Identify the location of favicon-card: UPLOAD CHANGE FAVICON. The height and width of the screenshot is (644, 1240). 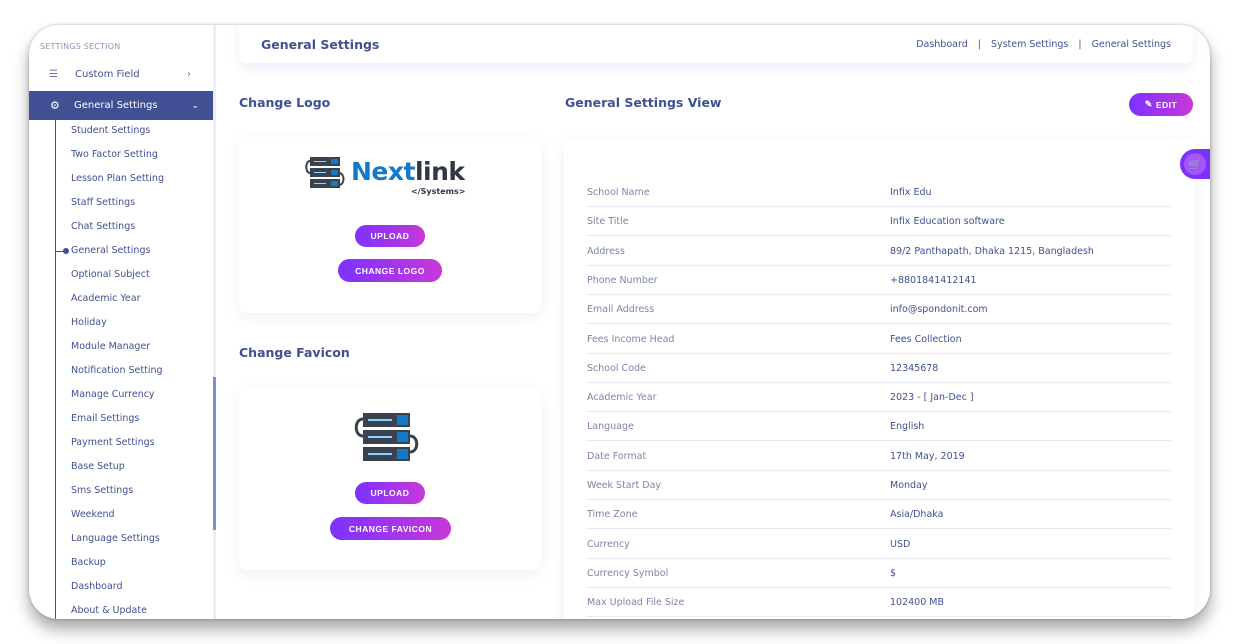
(390, 479).